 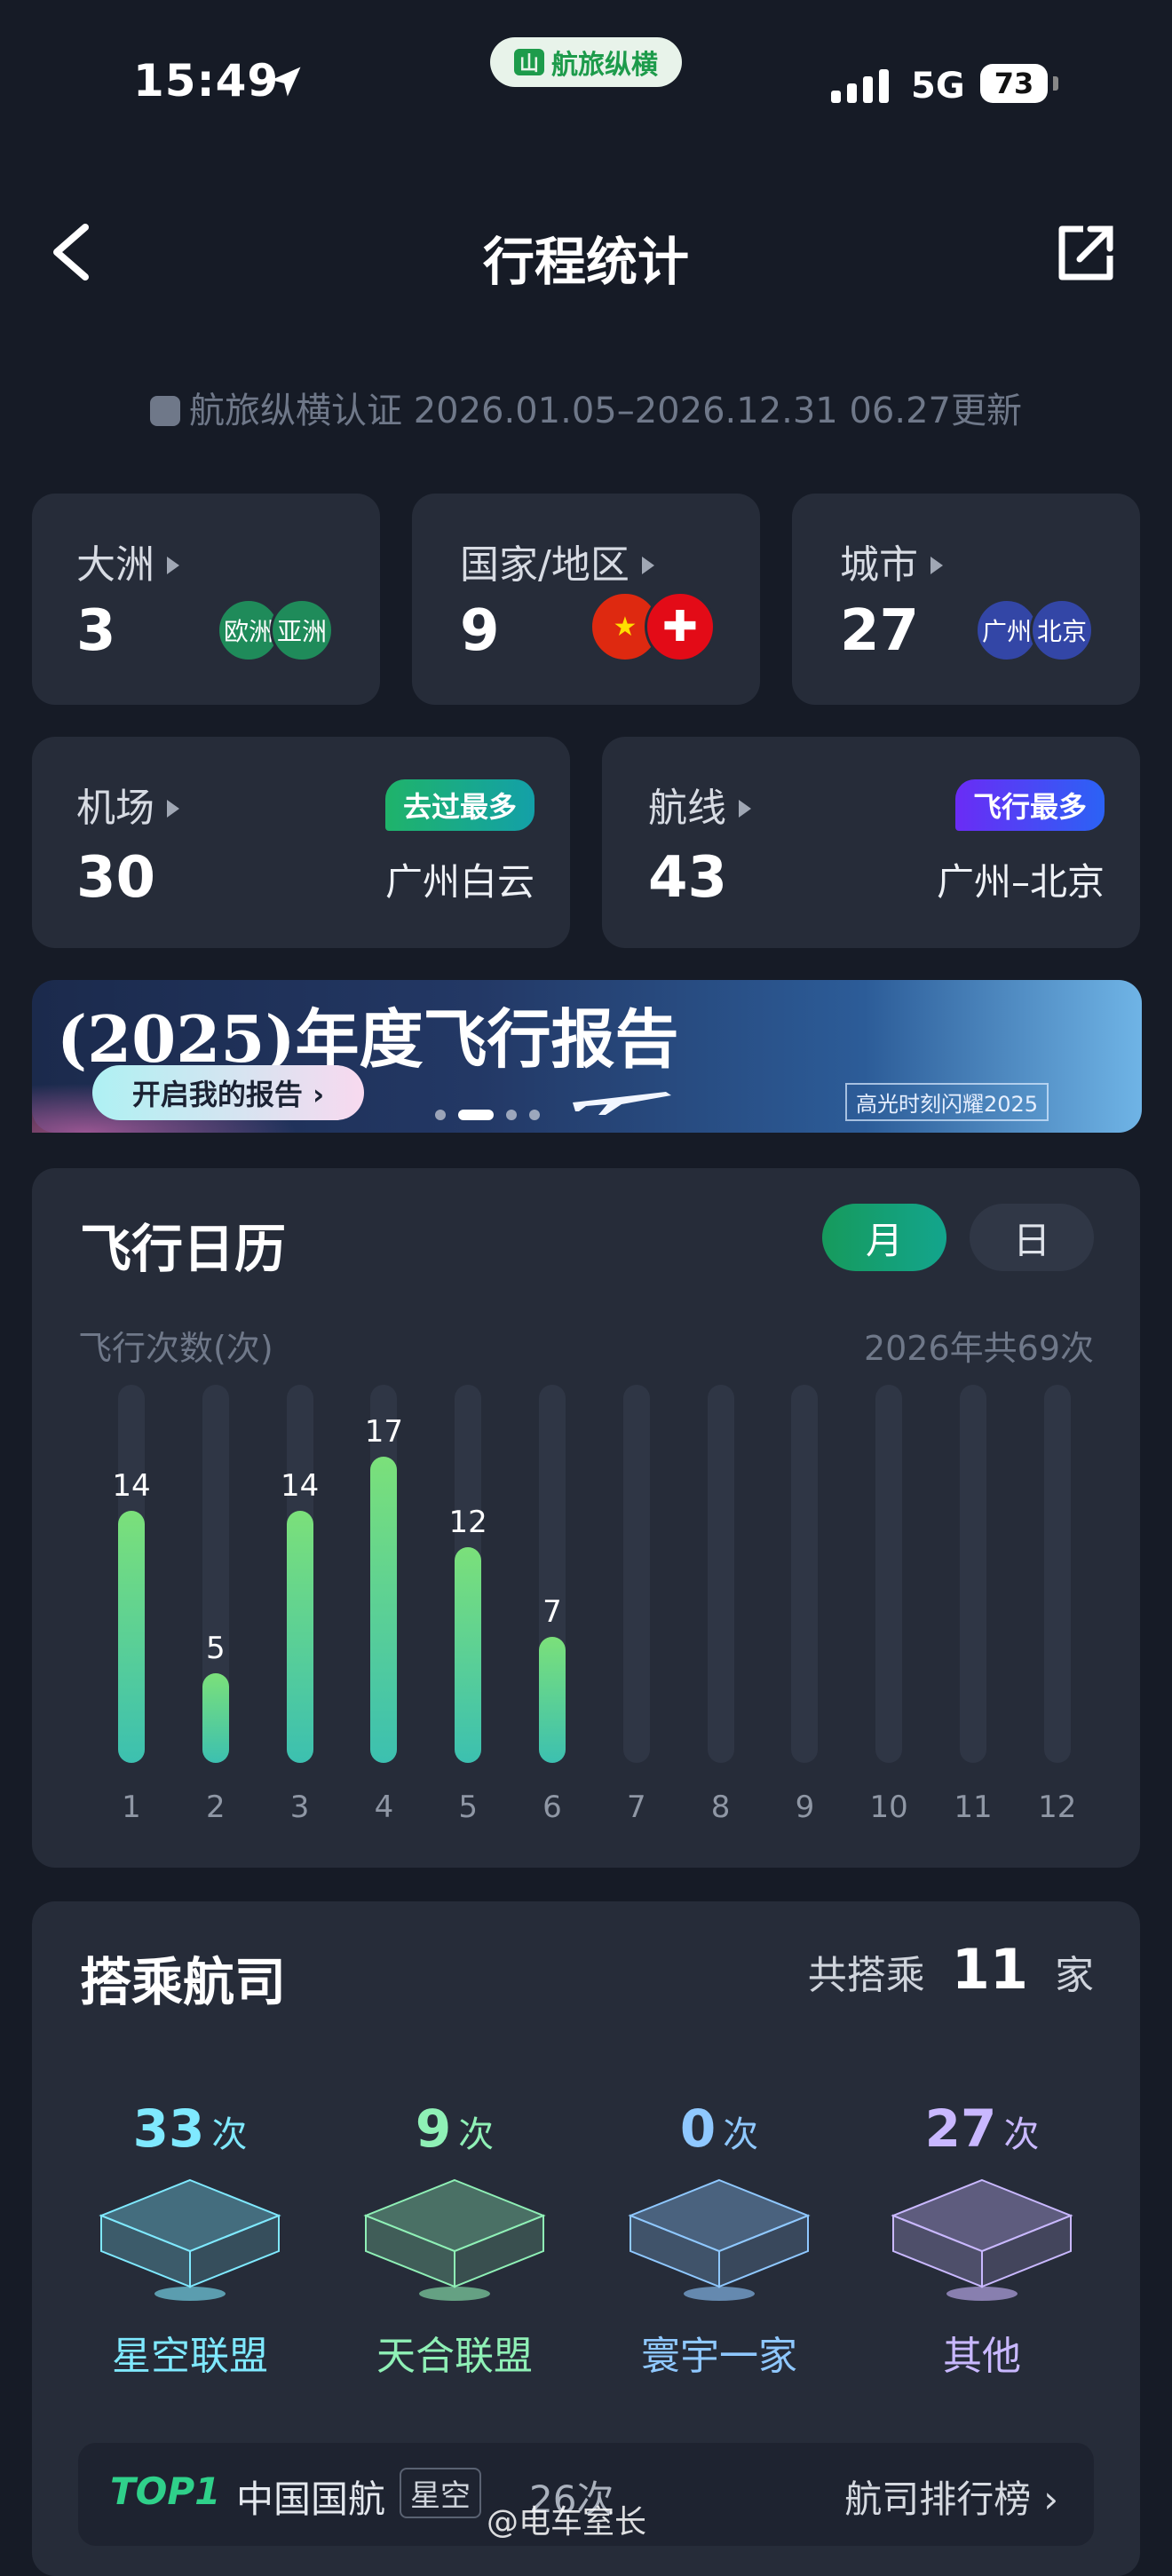 I want to click on total-prefix: 共搭乘, so click(x=866, y=1975).